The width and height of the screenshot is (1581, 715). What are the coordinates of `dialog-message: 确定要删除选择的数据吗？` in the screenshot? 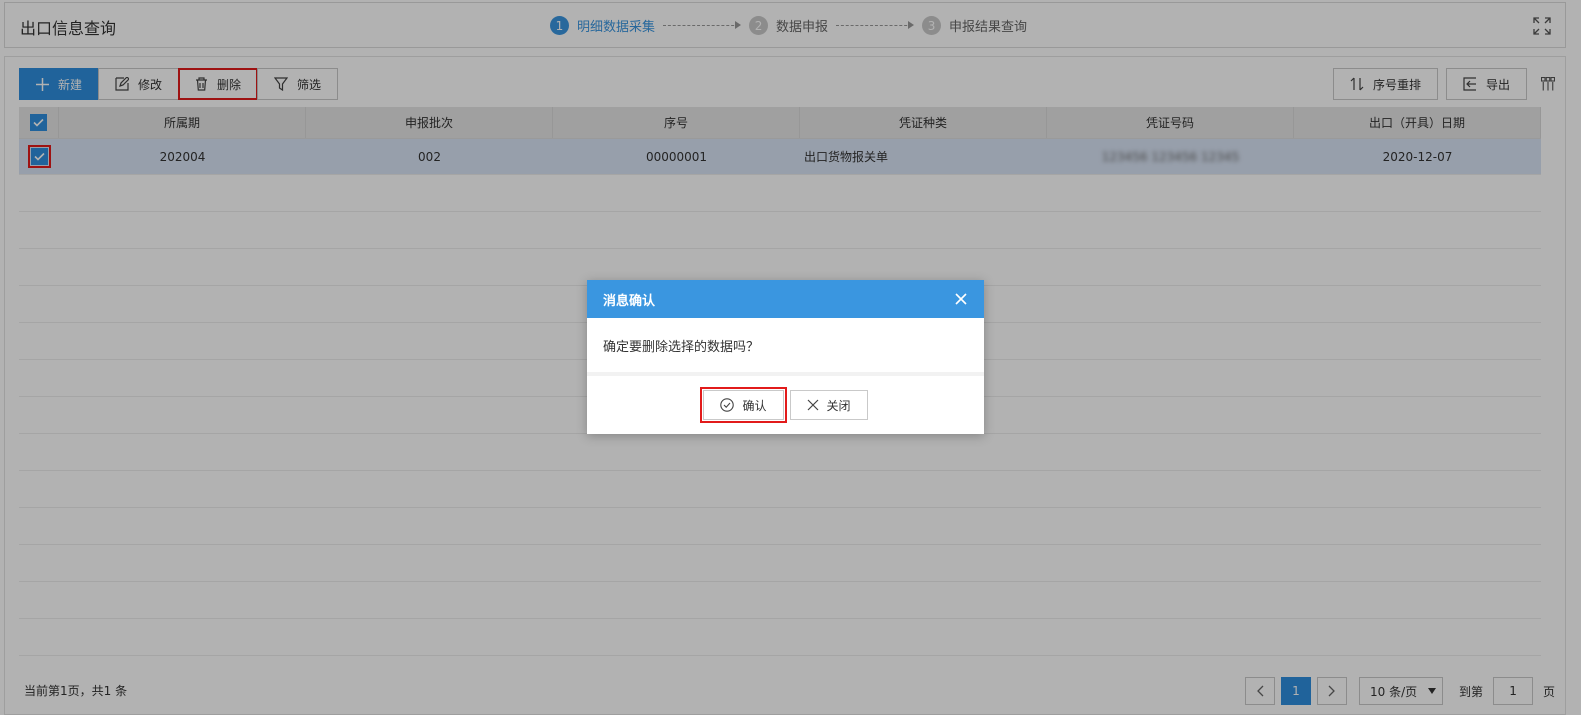 It's located at (785, 347).